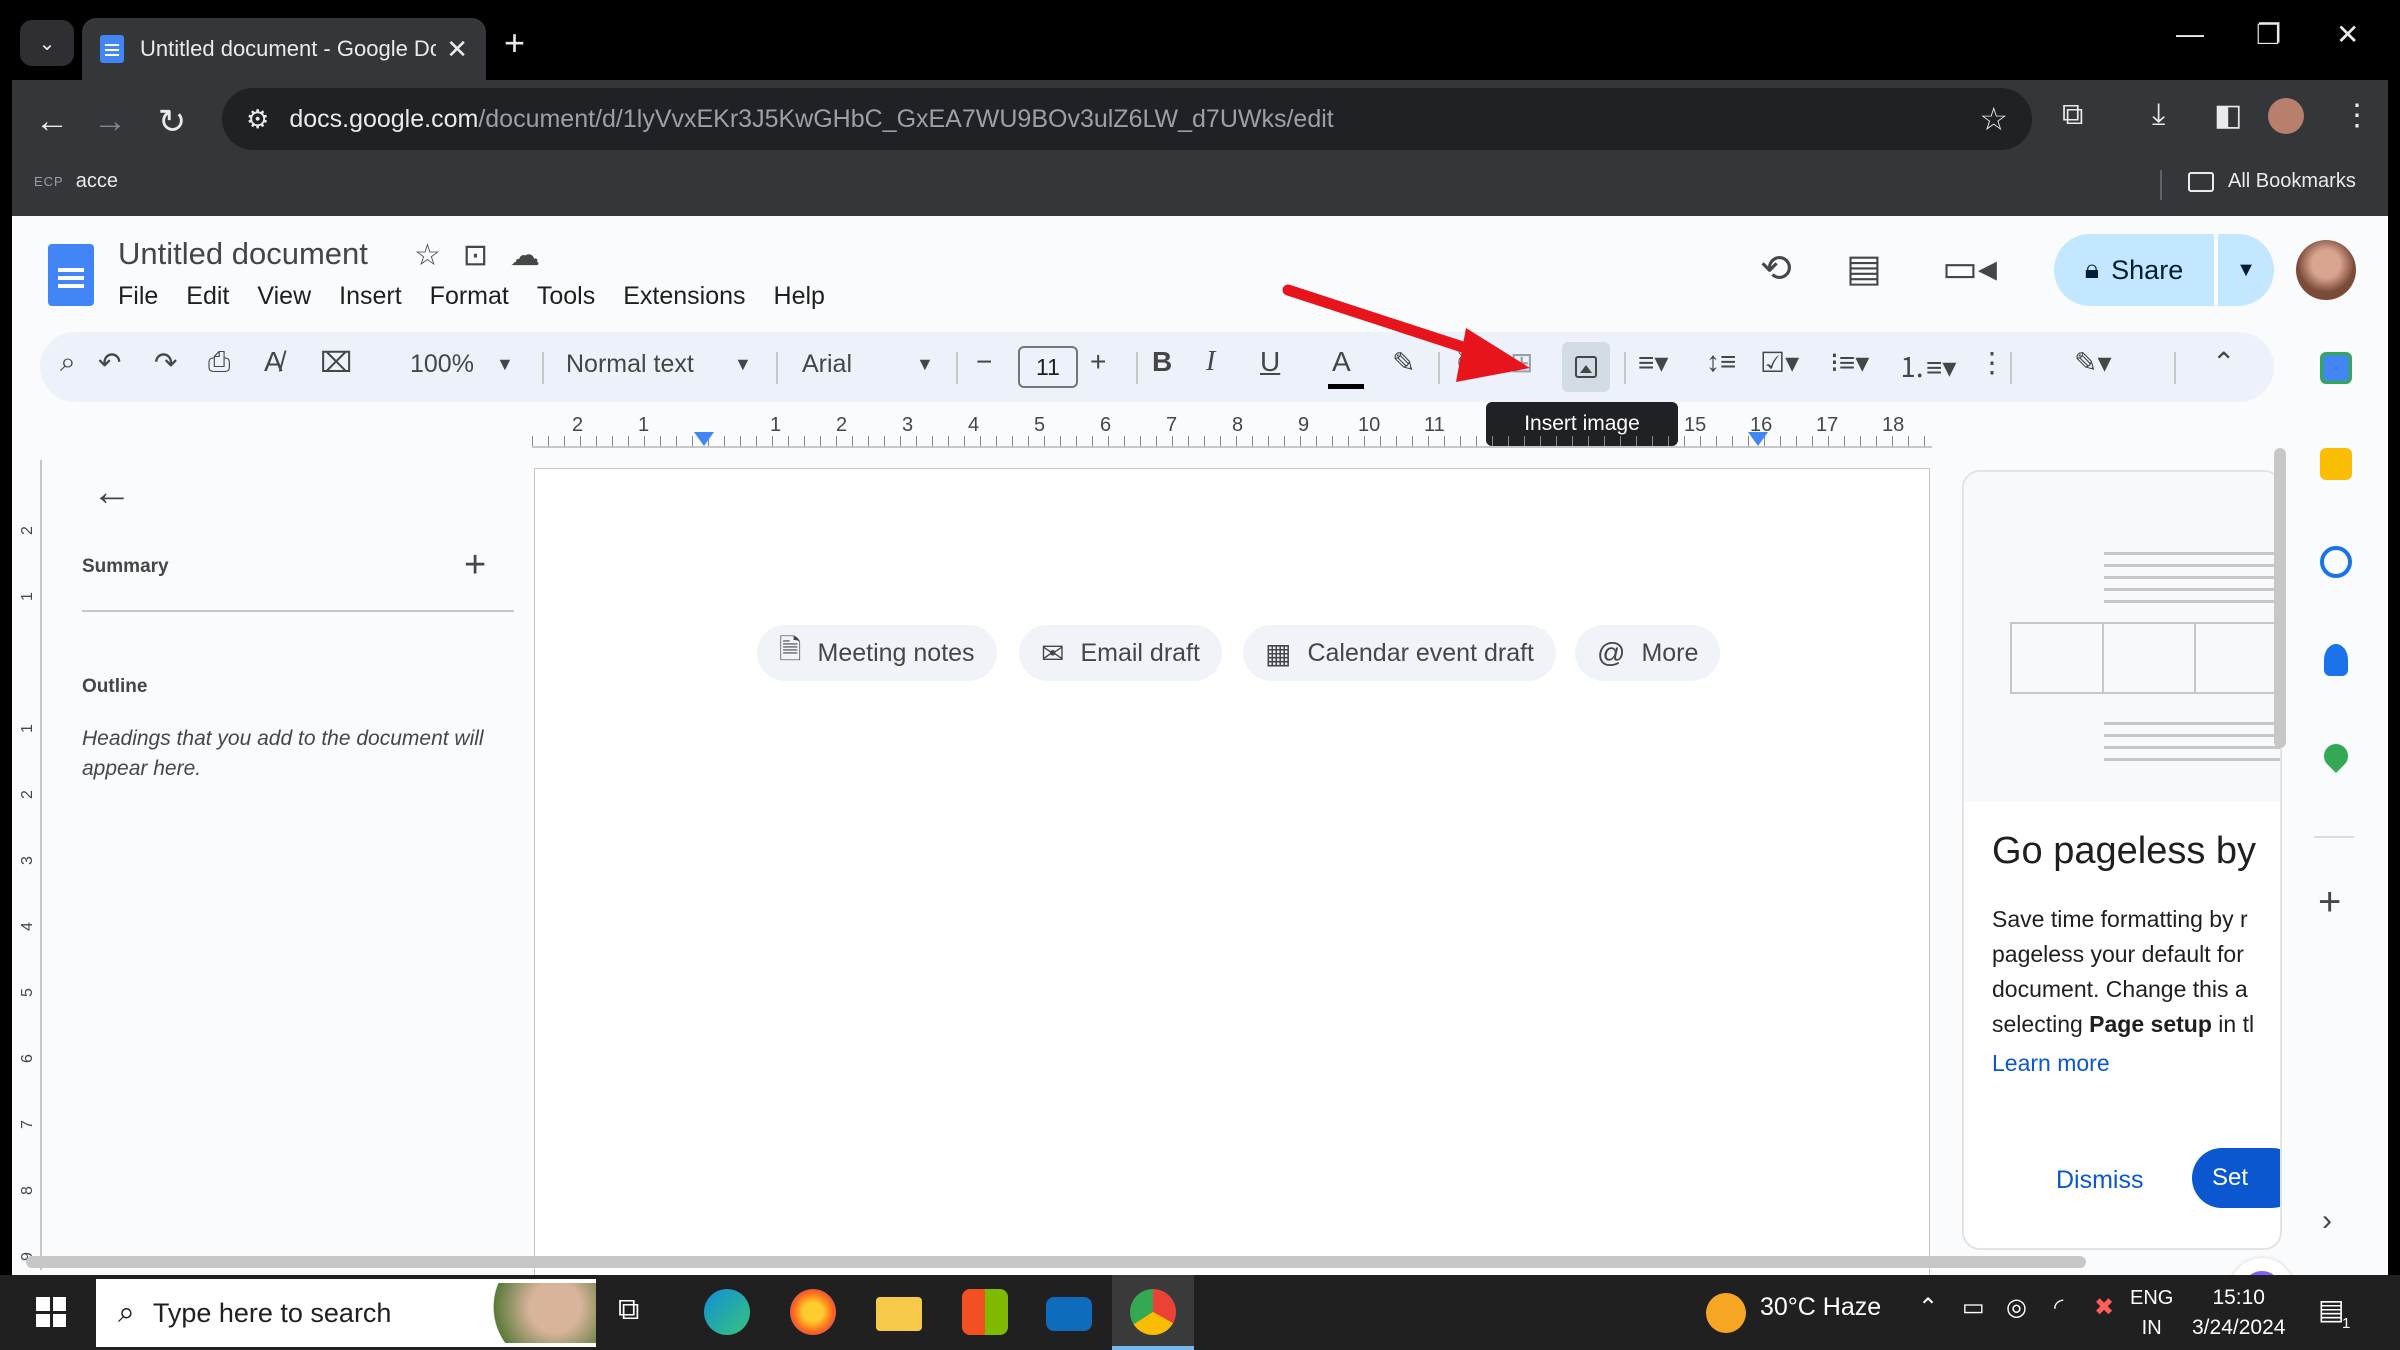 The height and width of the screenshot is (1350, 2400). I want to click on font-select: Arial, so click(827, 364).